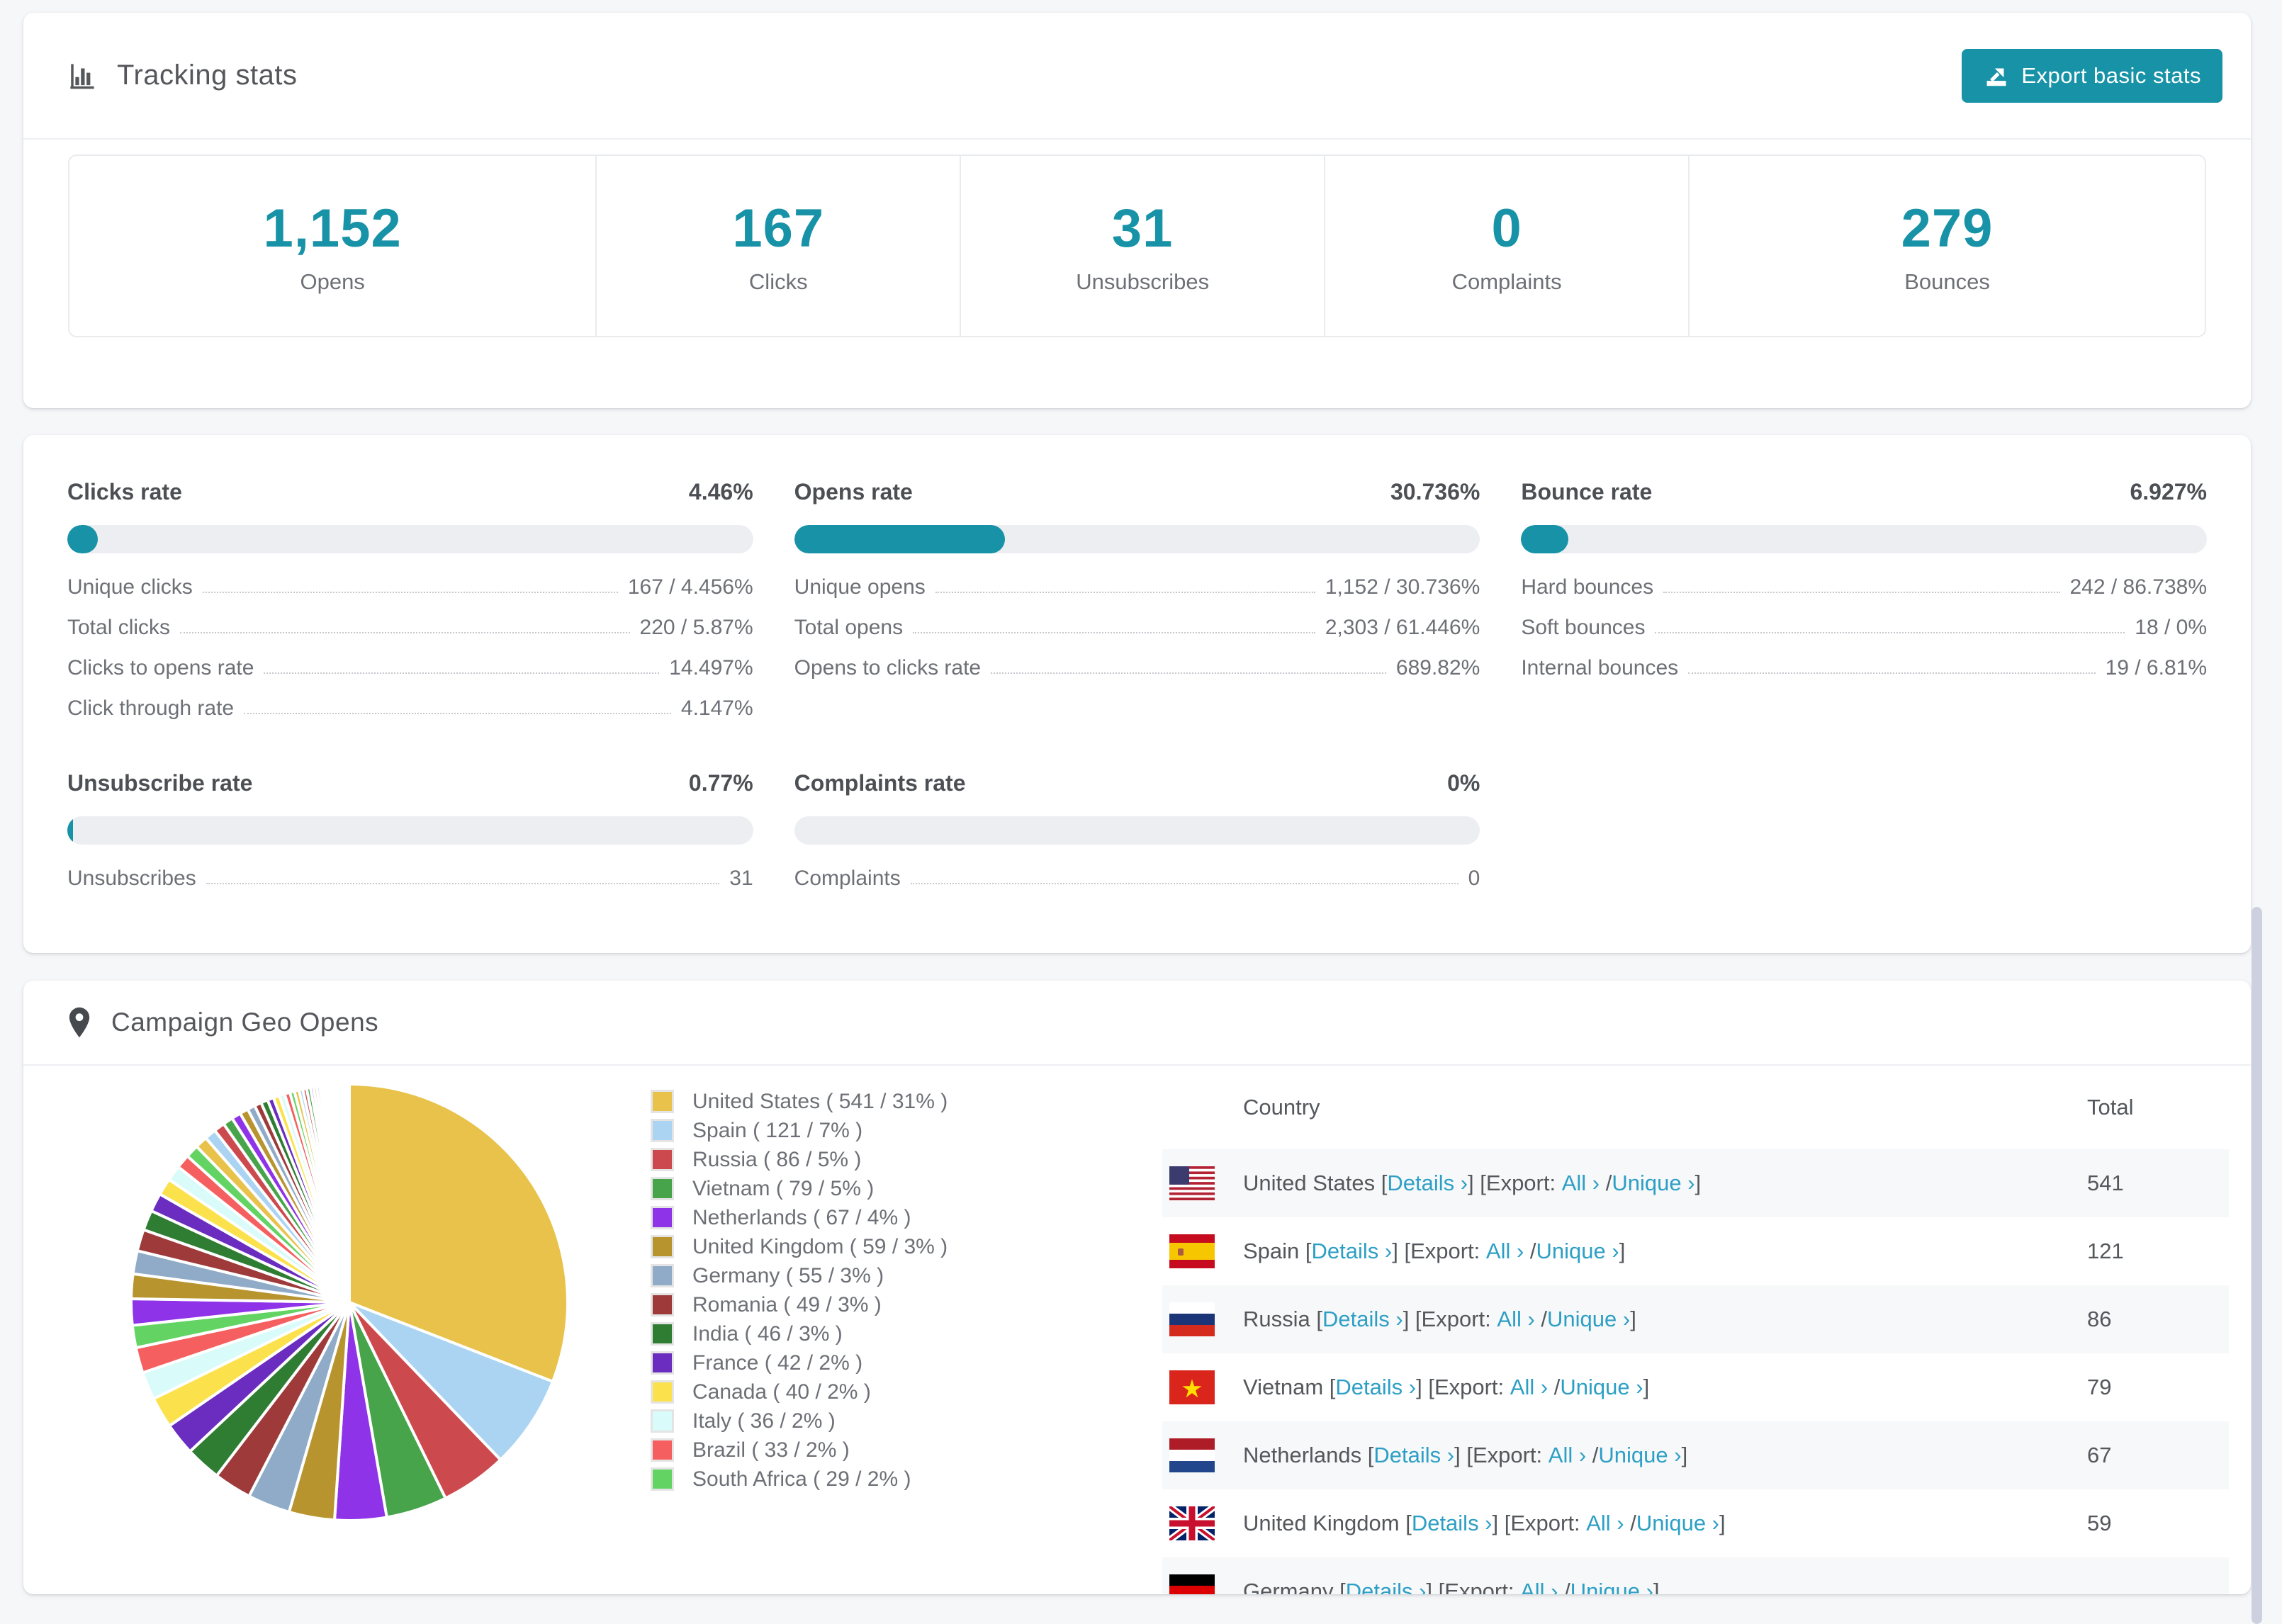 This screenshot has width=2282, height=1624. I want to click on rate-row-value: 19 / 6.81%, so click(2156, 668).